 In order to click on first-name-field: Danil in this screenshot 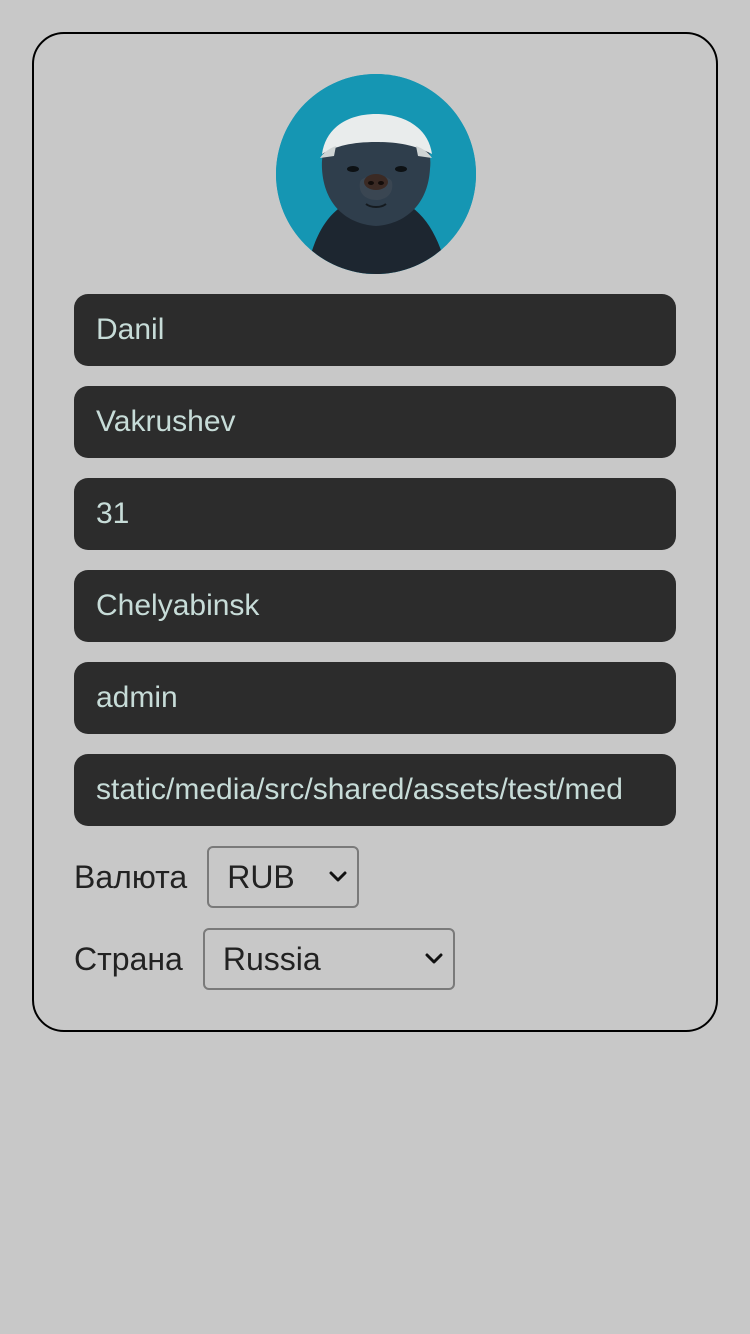, I will do `click(375, 330)`.